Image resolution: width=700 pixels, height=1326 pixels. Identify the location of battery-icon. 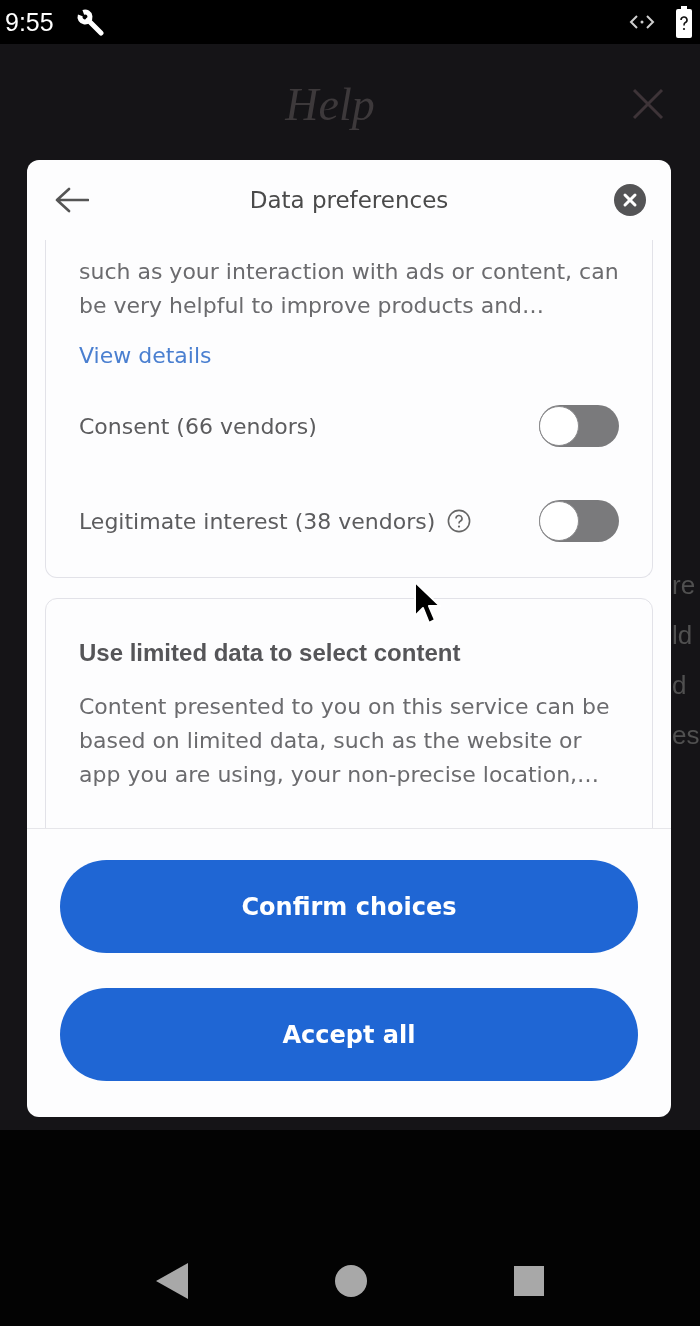
(684, 22).